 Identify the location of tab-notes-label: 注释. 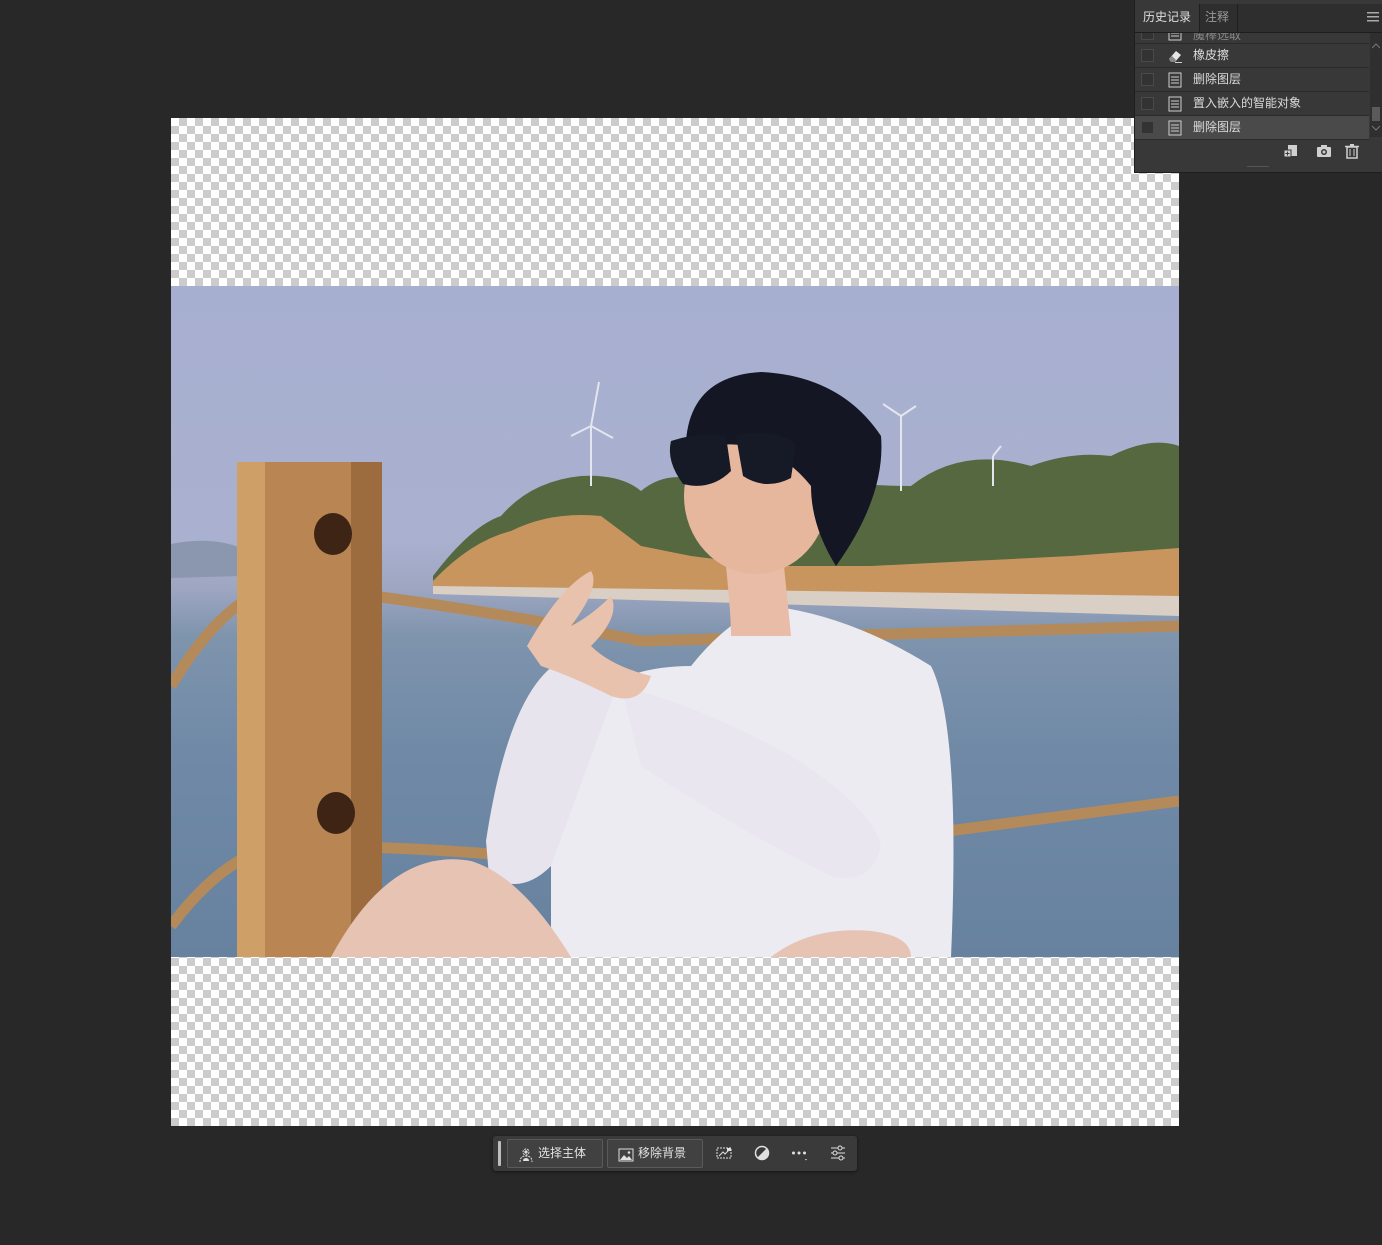
(1217, 17).